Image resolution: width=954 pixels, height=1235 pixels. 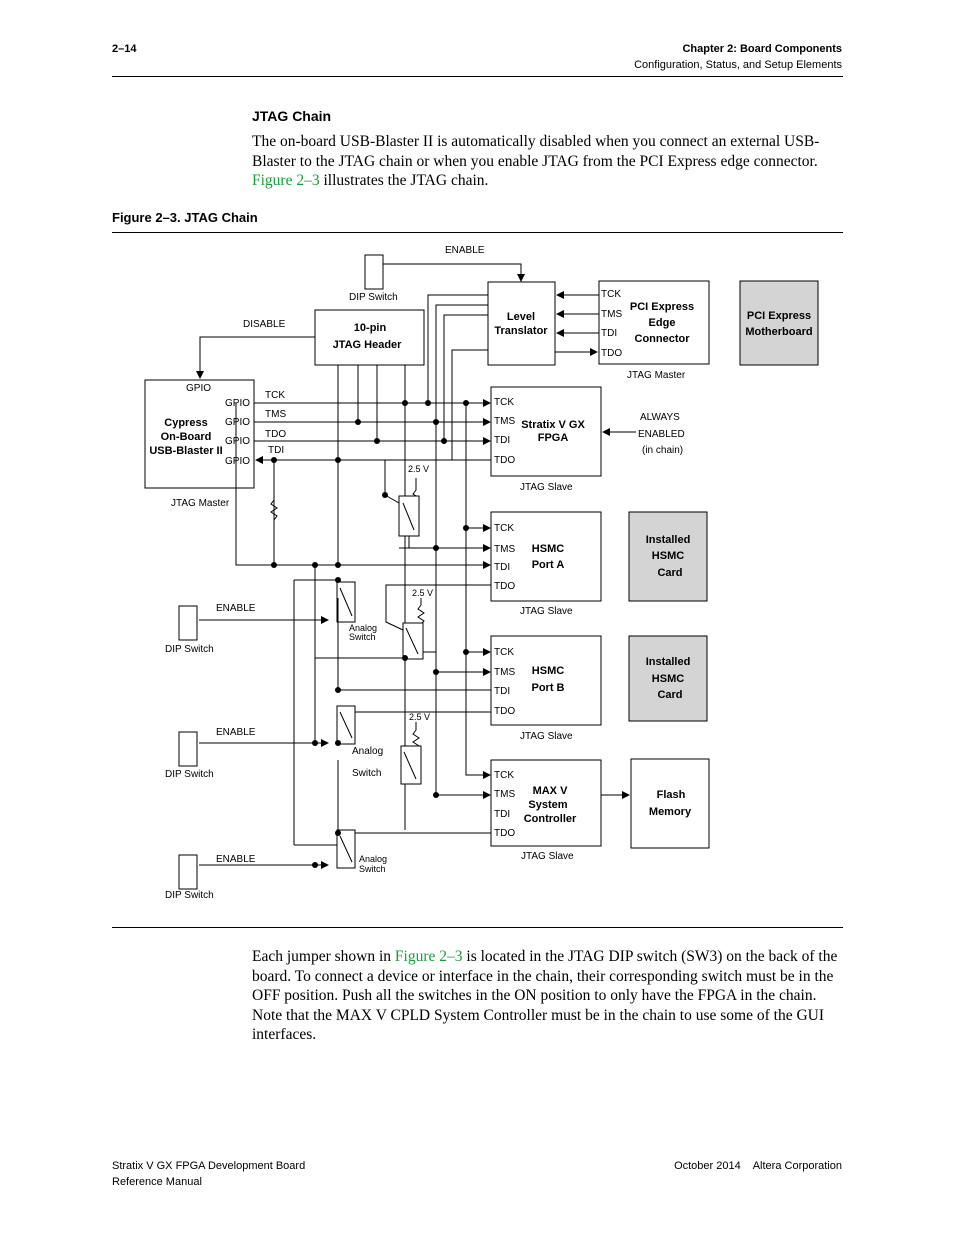 What do you see at coordinates (660, 417) in the screenshot?
I see `label-always: ALWAYS` at bounding box center [660, 417].